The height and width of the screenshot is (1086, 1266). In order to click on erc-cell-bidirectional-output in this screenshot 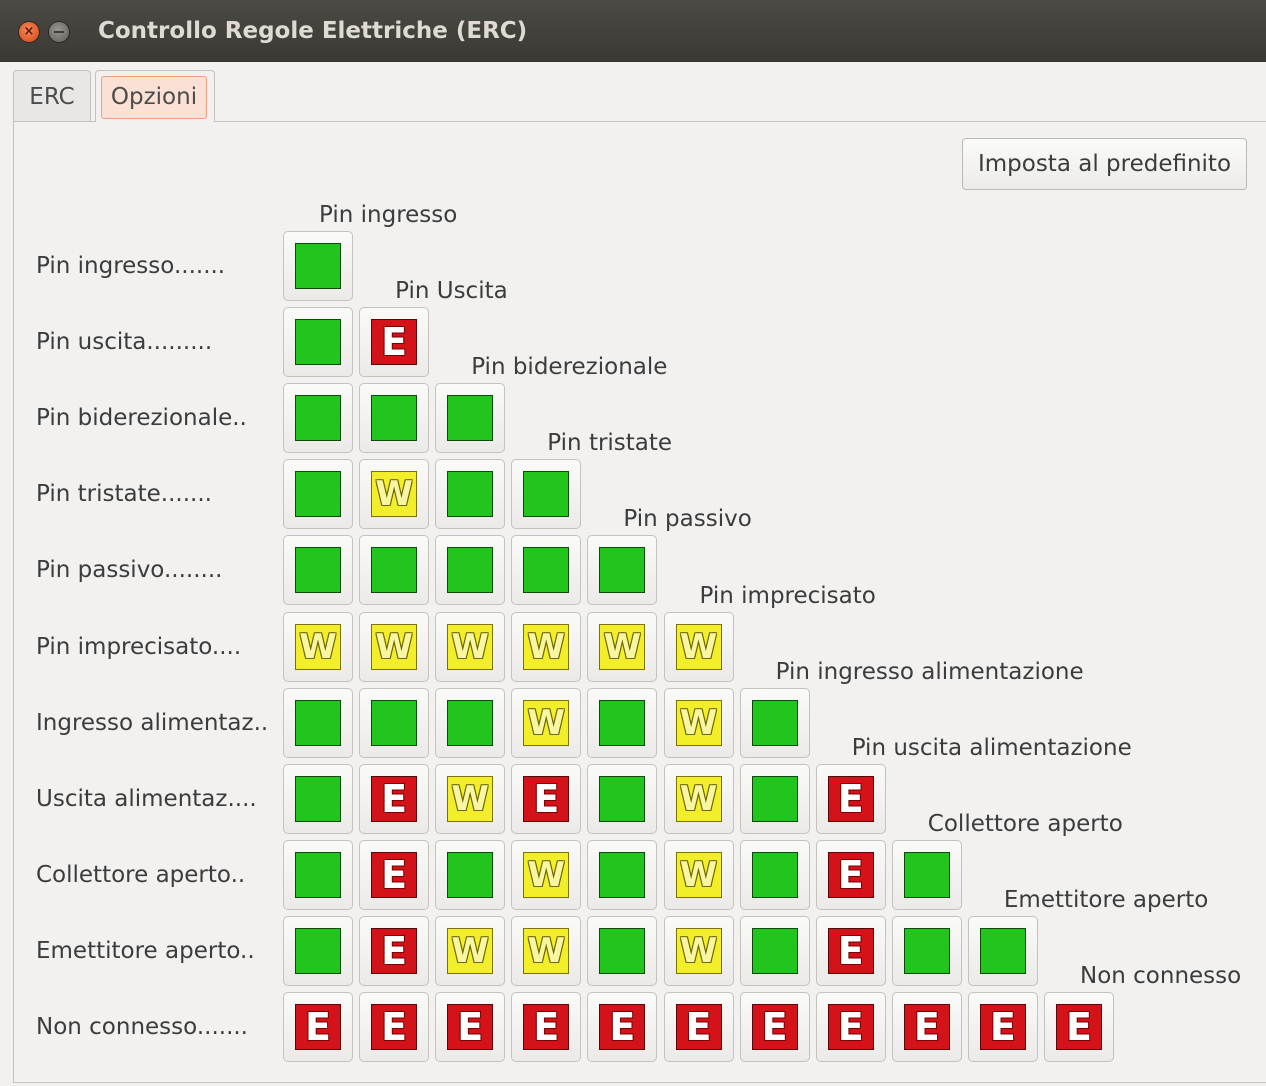, I will do `click(394, 418)`.